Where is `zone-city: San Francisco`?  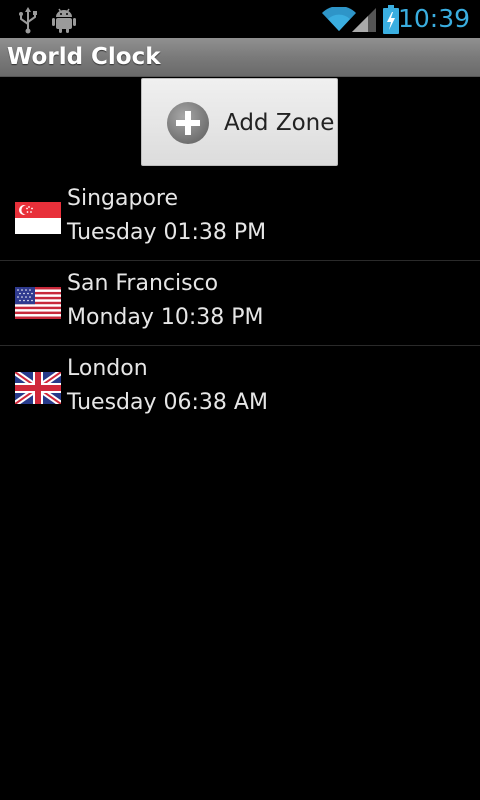 zone-city: San Francisco is located at coordinates (143, 283).